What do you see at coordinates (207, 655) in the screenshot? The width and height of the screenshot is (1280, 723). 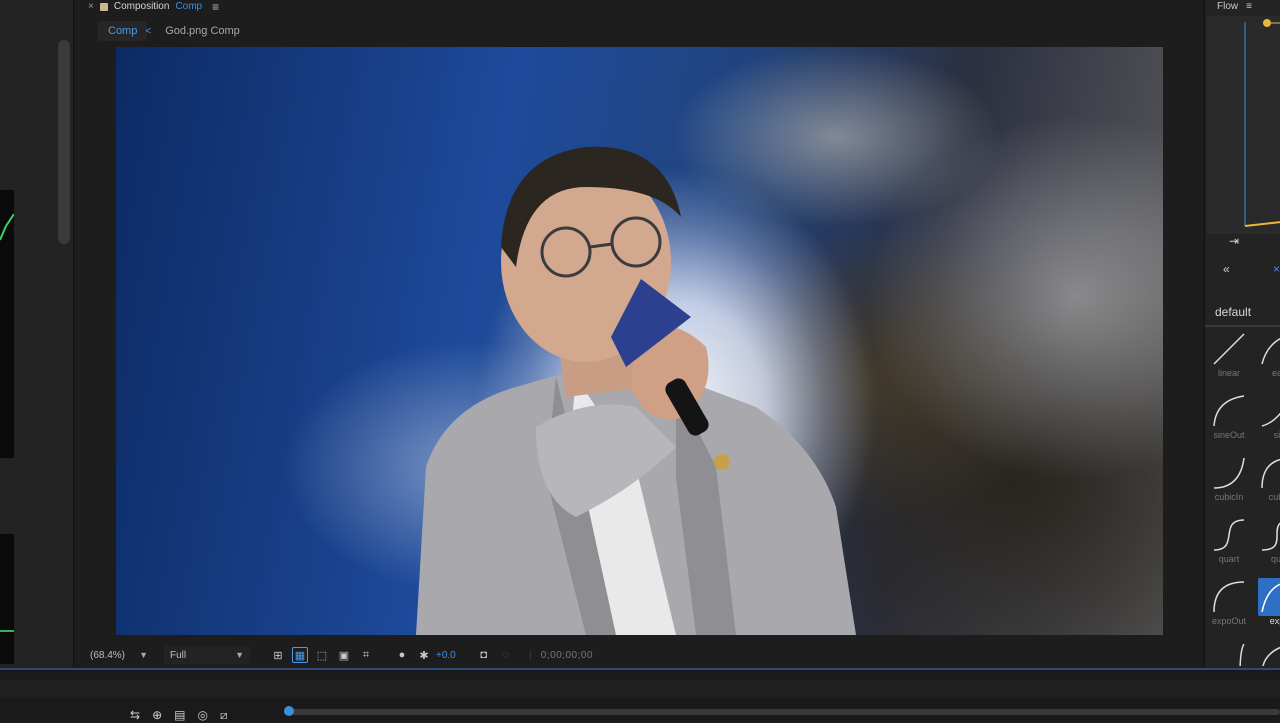 I see `resolution-dropdown: Full ▼` at bounding box center [207, 655].